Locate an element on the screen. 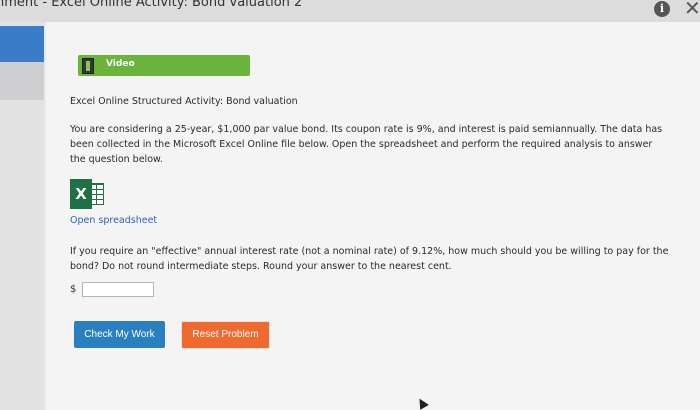  film-icon is located at coordinates (88, 66).